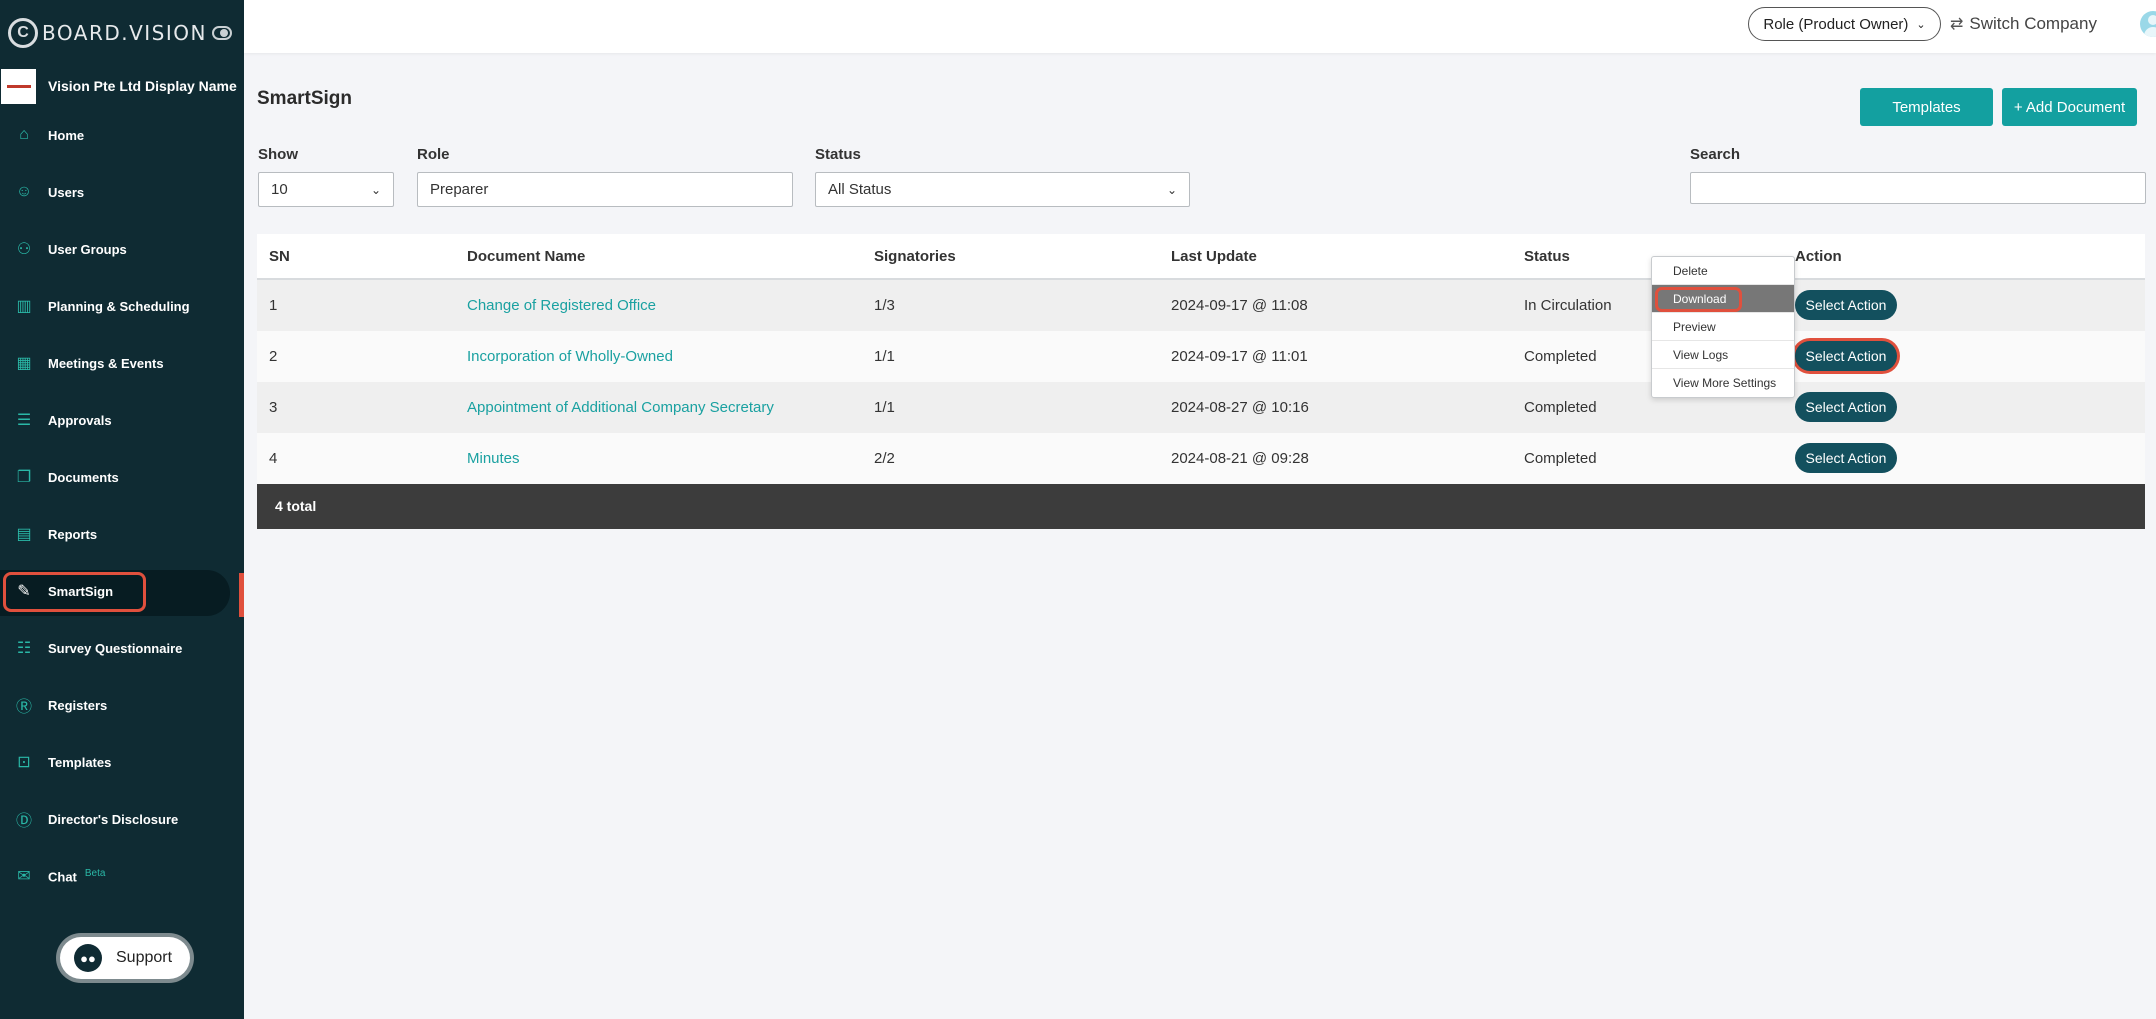 The height and width of the screenshot is (1019, 2156). What do you see at coordinates (78, 705) in the screenshot?
I see `sidebar-item-label: Registers` at bounding box center [78, 705].